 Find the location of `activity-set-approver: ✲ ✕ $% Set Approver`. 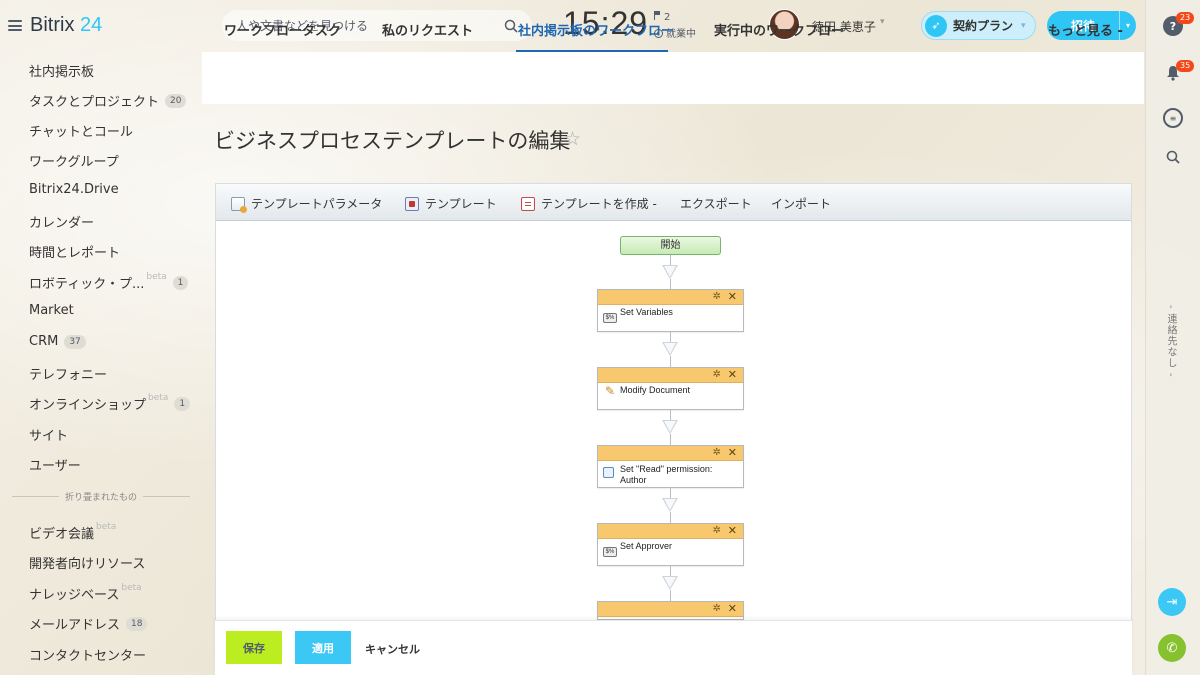

activity-set-approver: ✲ ✕ $% Set Approver is located at coordinates (670, 544).